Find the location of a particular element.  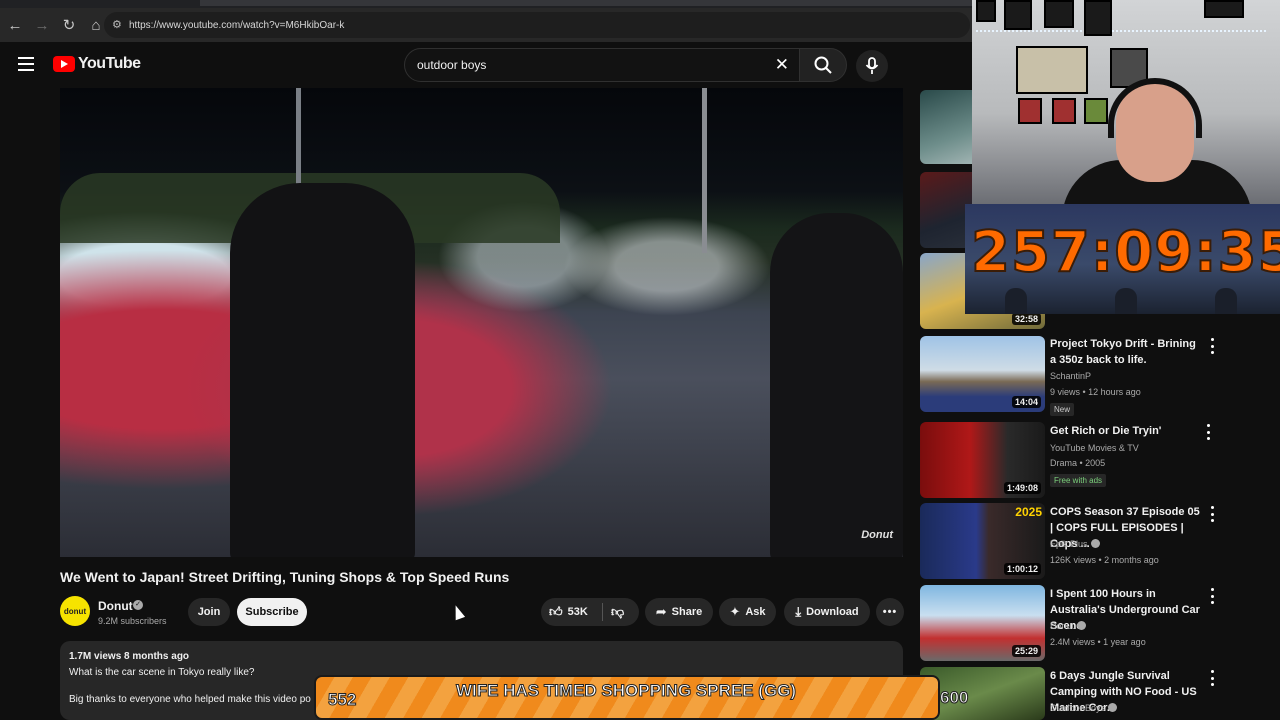

share-arrow-icon: ➦ is located at coordinates (661, 611).